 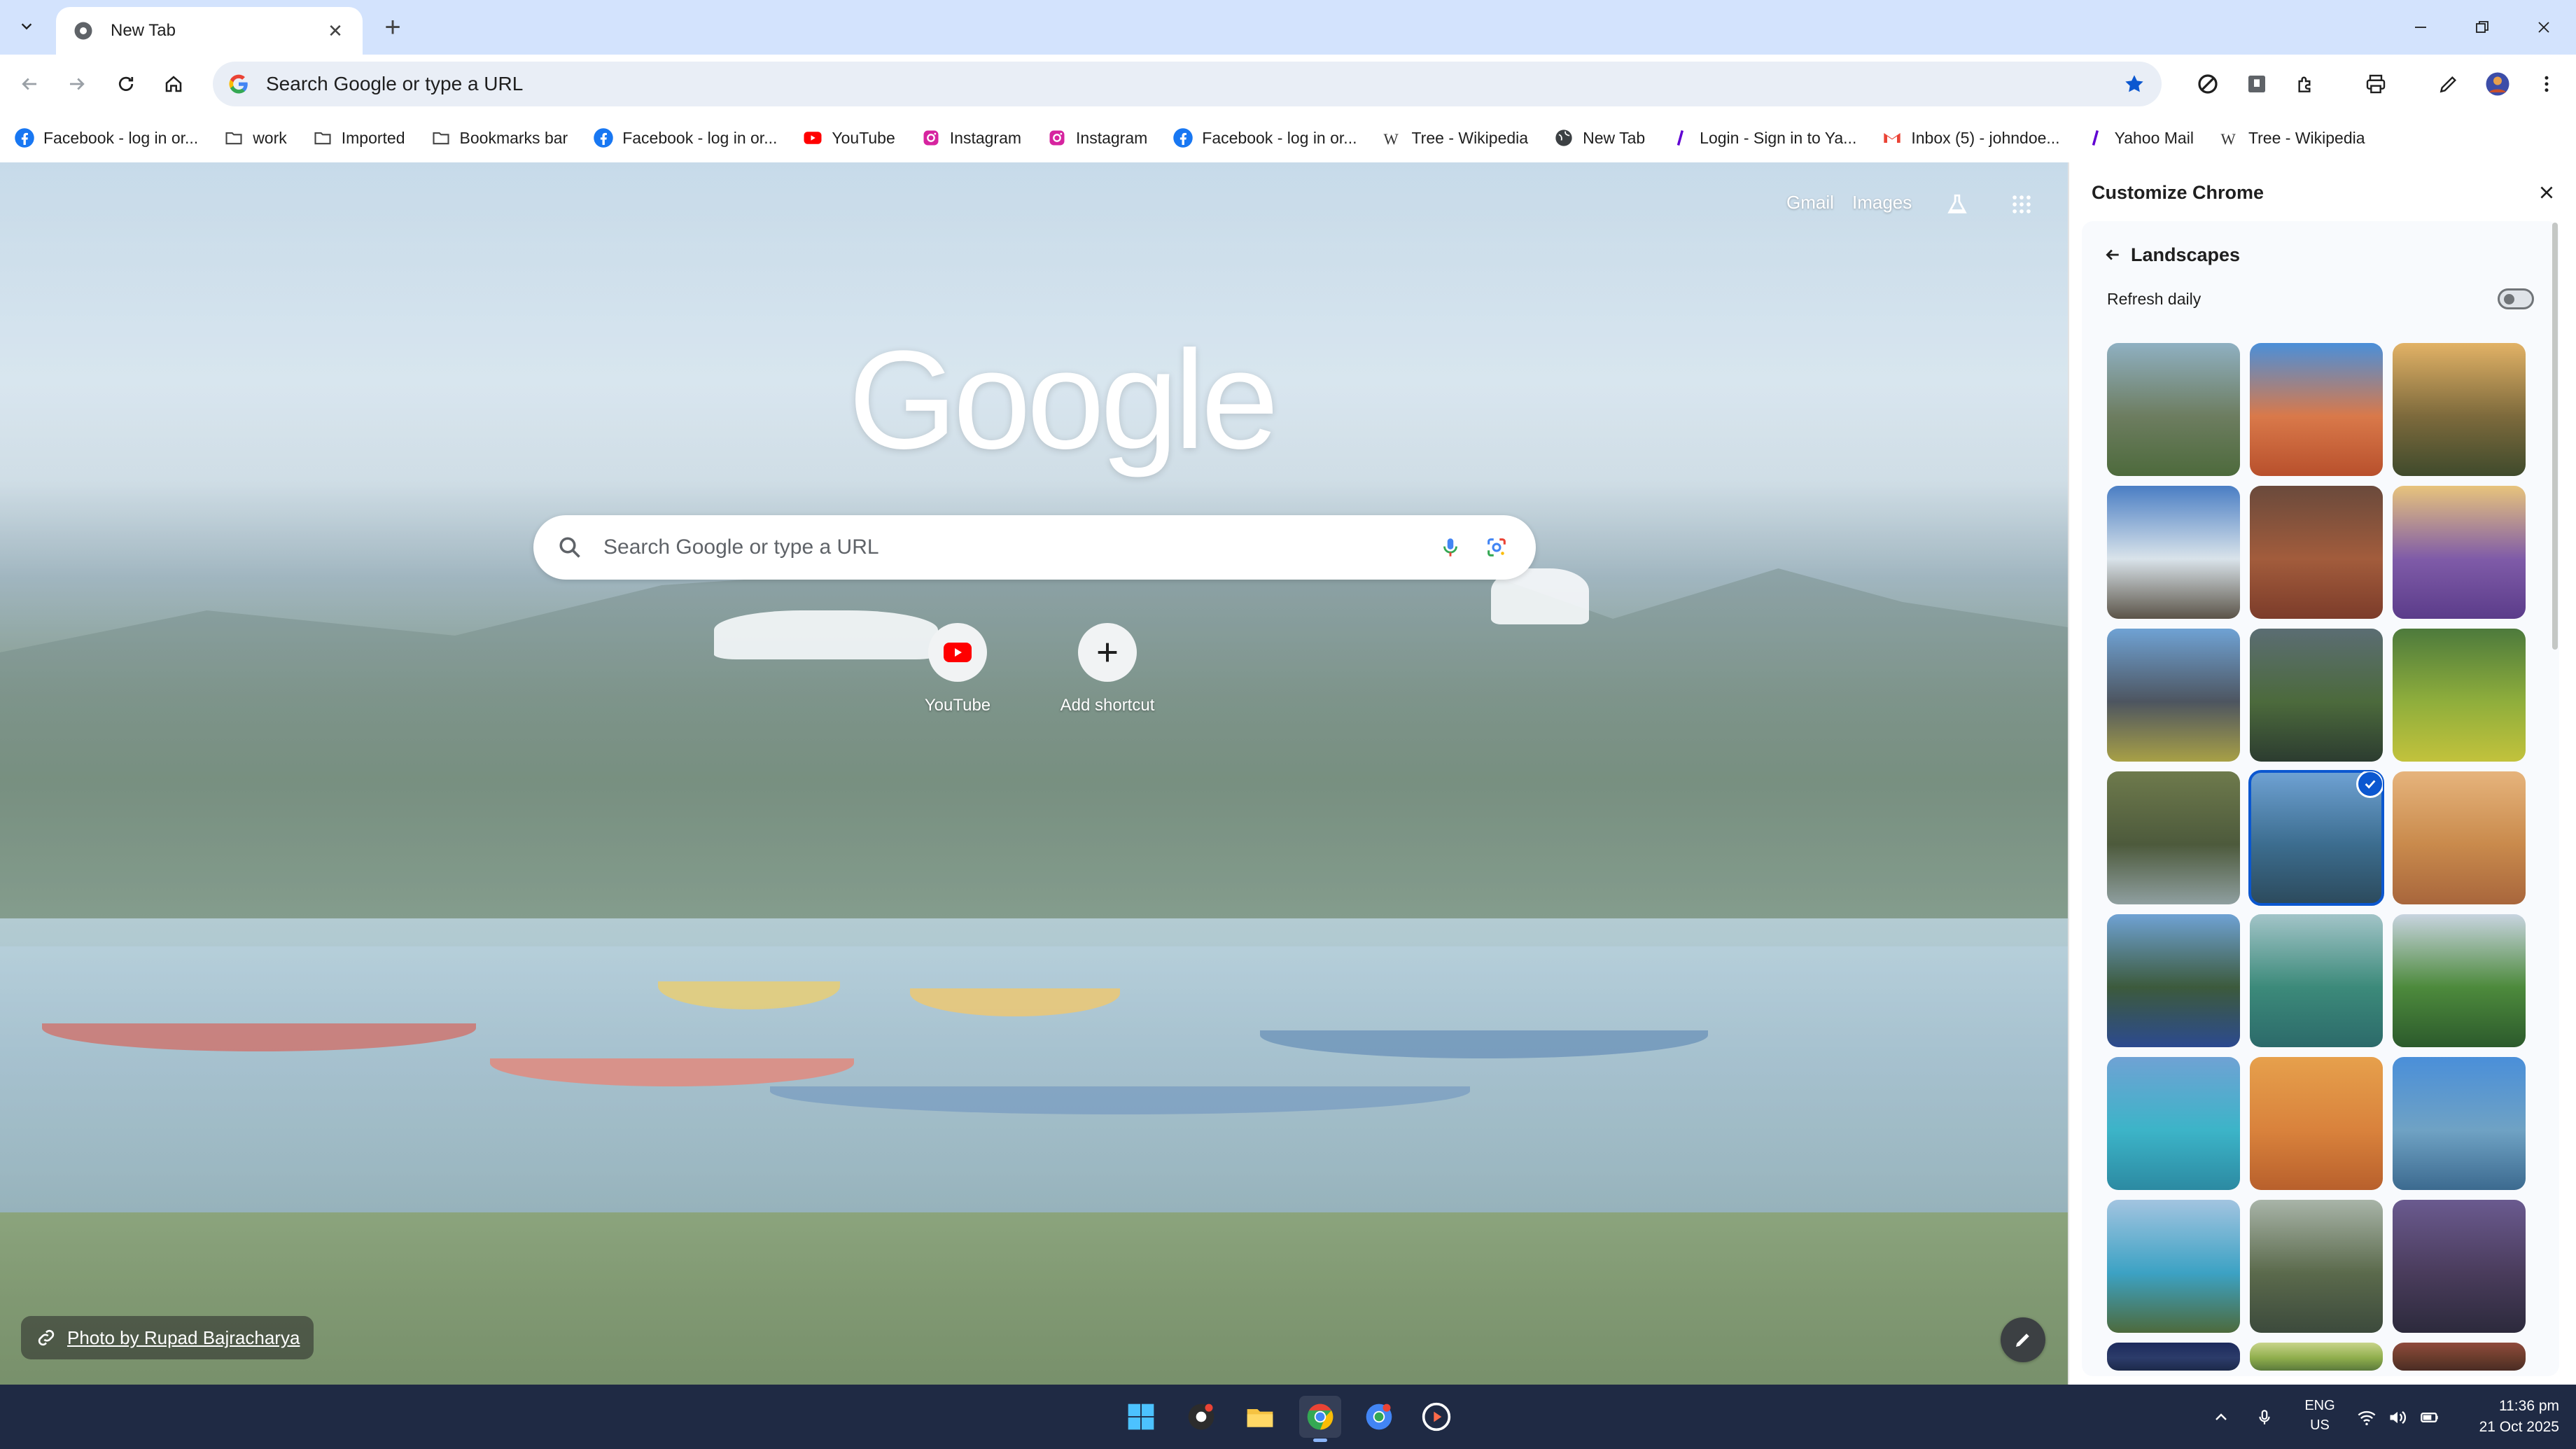 What do you see at coordinates (2376, 84) in the screenshot?
I see `print-button` at bounding box center [2376, 84].